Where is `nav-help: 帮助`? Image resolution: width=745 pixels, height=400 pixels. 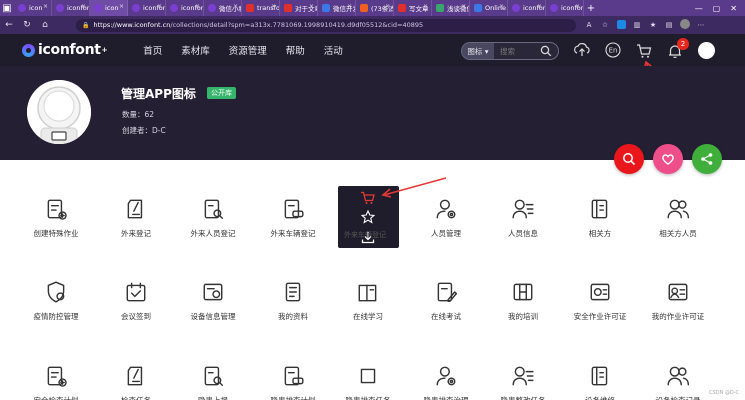
nav-help: 帮助 is located at coordinates (295, 50).